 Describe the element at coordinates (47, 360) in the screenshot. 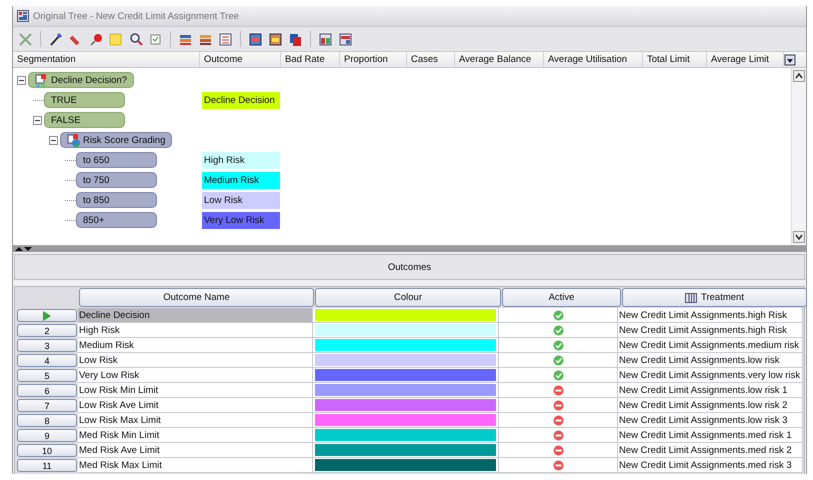

I see `row-header: 4` at that location.